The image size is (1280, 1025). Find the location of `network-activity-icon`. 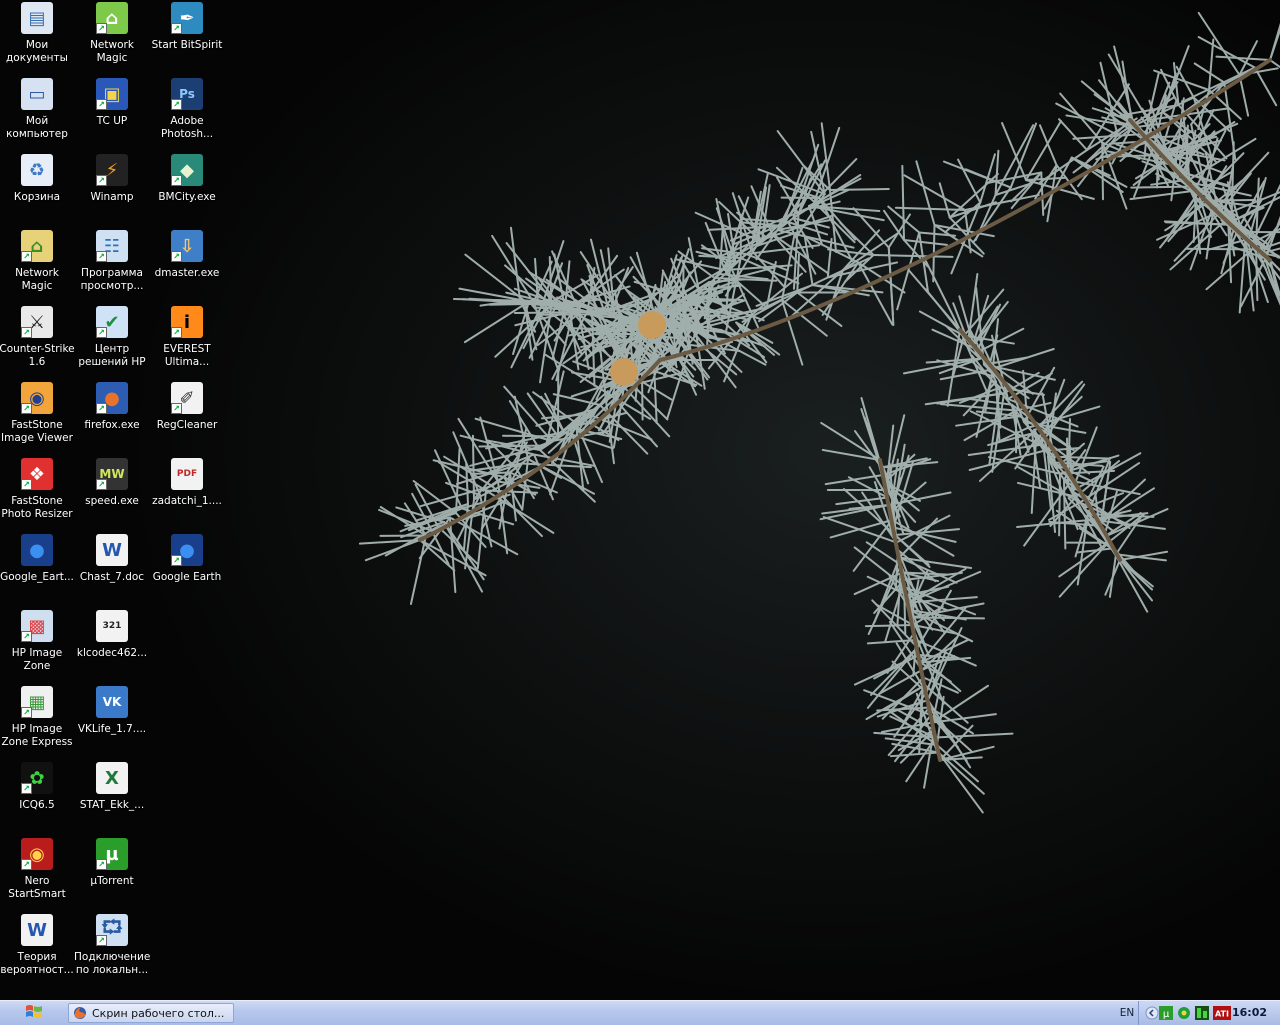

network-activity-icon is located at coordinates (1202, 1013).